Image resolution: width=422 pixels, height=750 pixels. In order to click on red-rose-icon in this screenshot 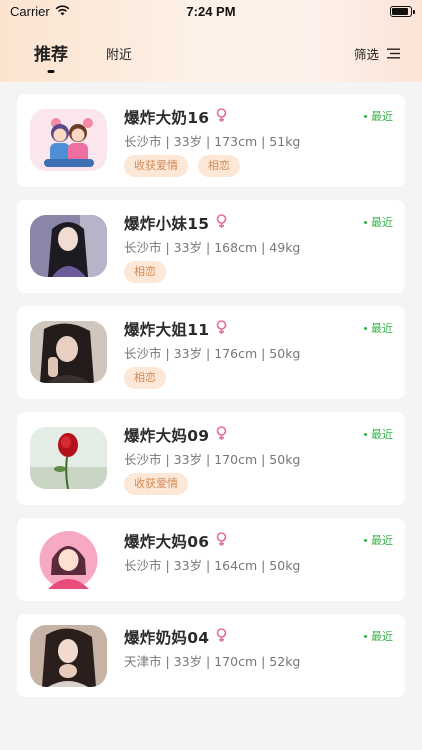, I will do `click(68, 458)`.